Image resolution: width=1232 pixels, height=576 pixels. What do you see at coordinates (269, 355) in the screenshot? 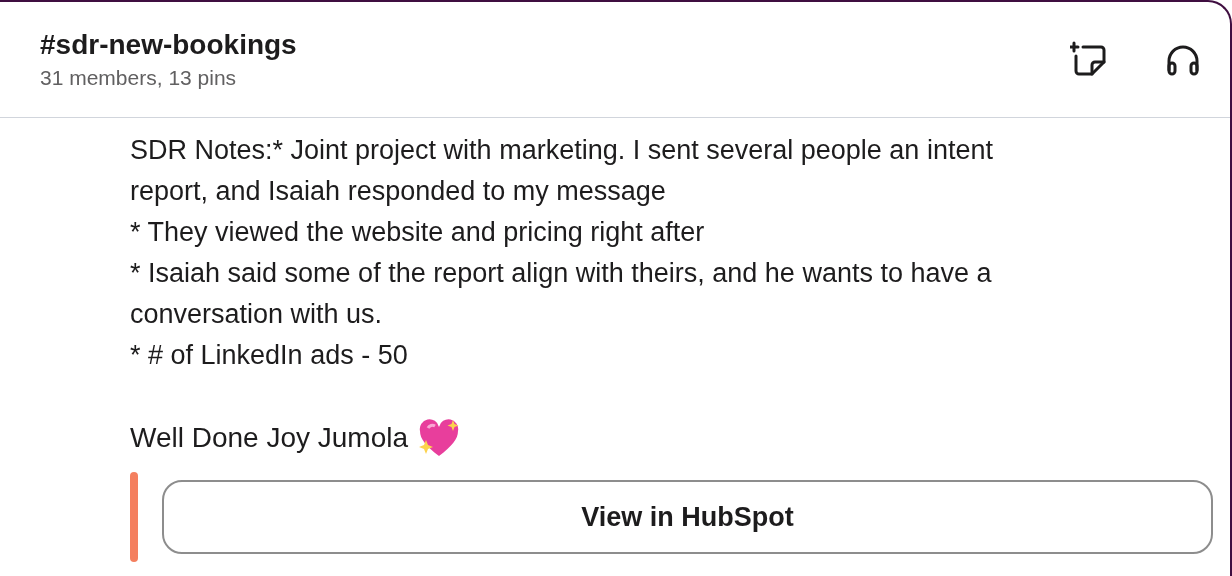
I see `message-line: * # of LinkedIn ads - 50` at bounding box center [269, 355].